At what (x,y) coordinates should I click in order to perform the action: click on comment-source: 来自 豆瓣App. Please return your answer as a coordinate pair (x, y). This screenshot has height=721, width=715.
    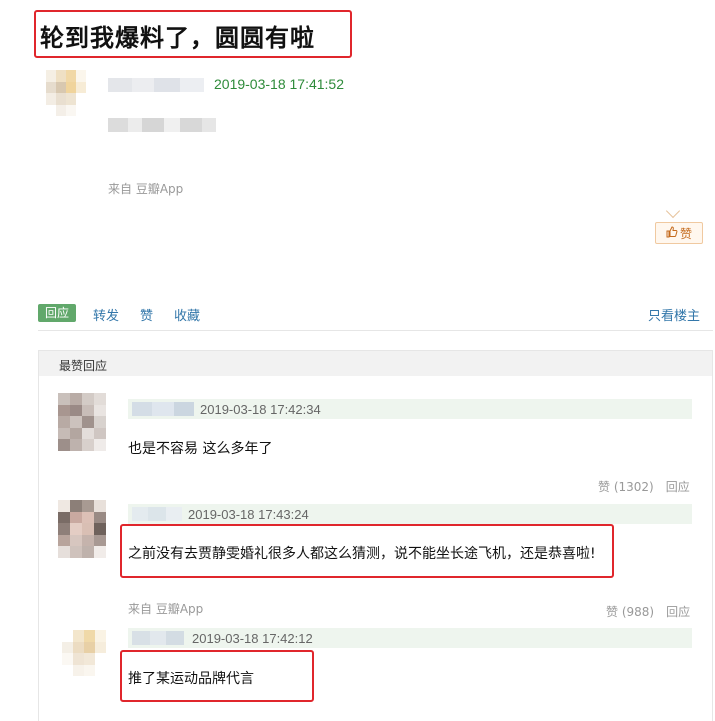
    Looking at the image, I should click on (166, 609).